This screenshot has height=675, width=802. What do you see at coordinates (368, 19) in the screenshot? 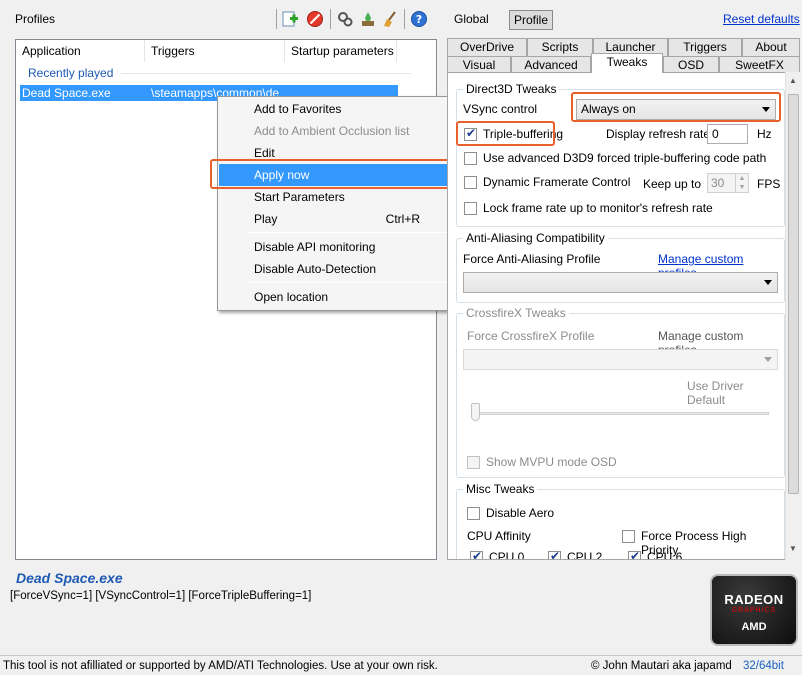
I see `add-game-icon` at bounding box center [368, 19].